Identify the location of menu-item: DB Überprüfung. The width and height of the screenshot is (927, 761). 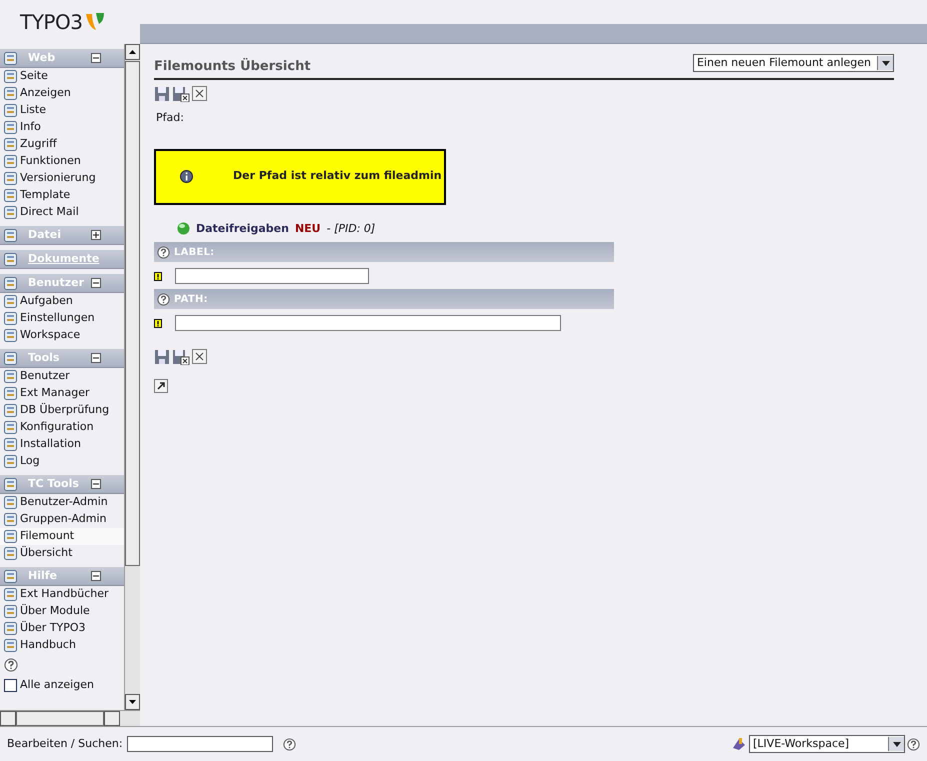
(62, 410).